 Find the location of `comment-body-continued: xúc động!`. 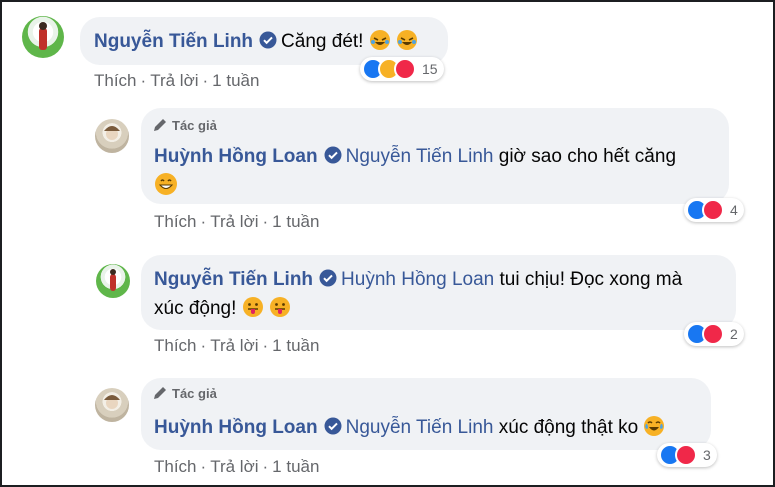

comment-body-continued: xúc động! is located at coordinates (195, 308).